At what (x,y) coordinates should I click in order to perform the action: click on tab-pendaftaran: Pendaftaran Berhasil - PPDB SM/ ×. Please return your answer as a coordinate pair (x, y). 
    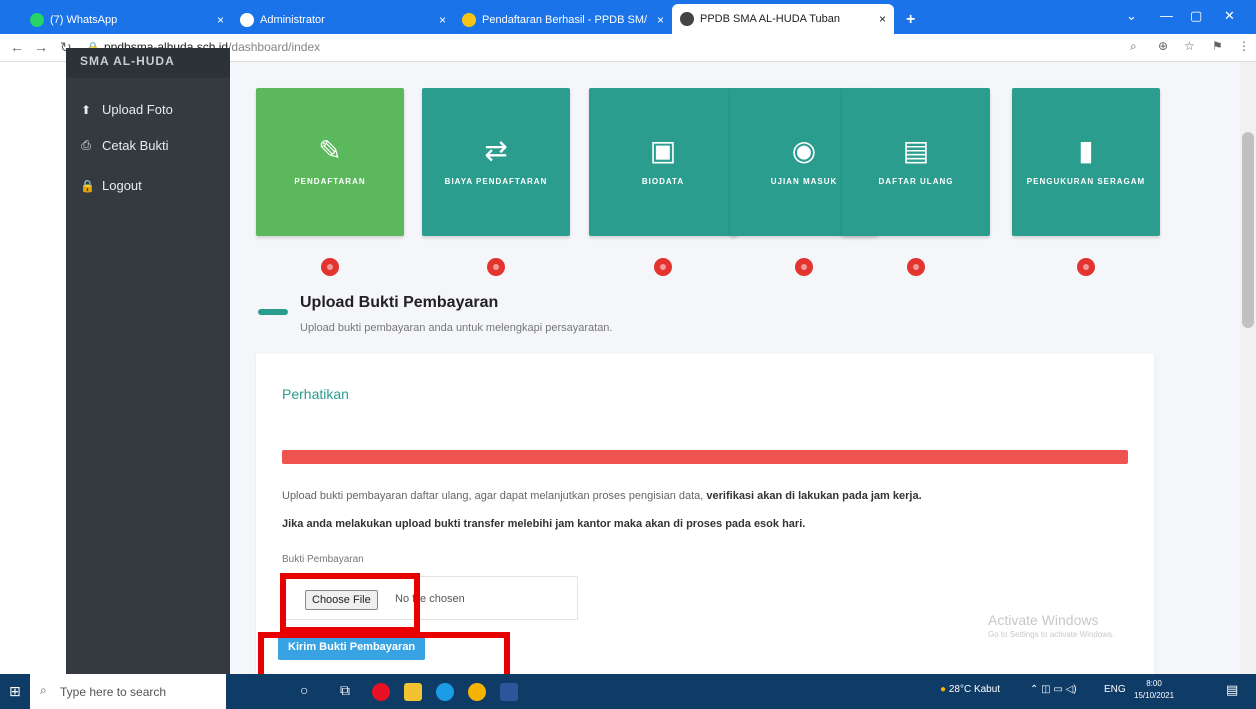
    Looking at the image, I should click on (563, 20).